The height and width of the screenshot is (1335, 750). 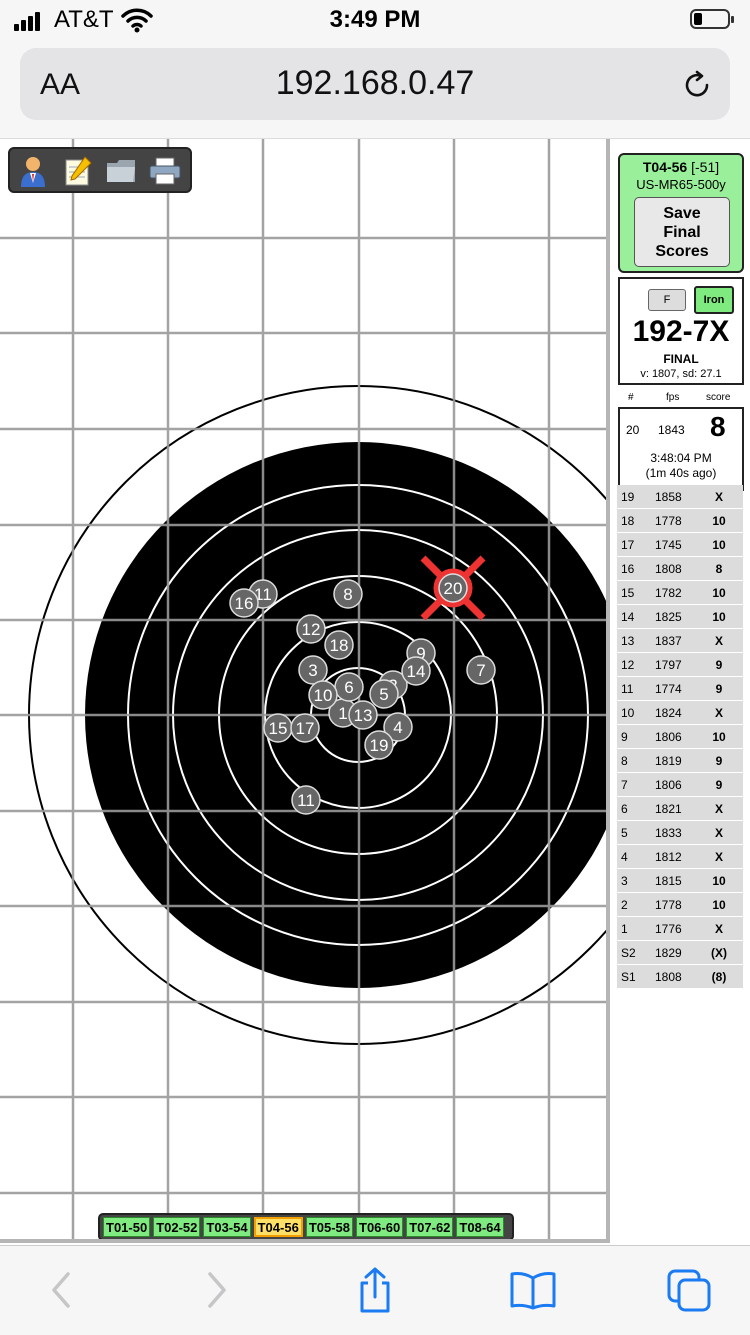 I want to click on target-tab: T05-58, so click(x=329, y=1227).